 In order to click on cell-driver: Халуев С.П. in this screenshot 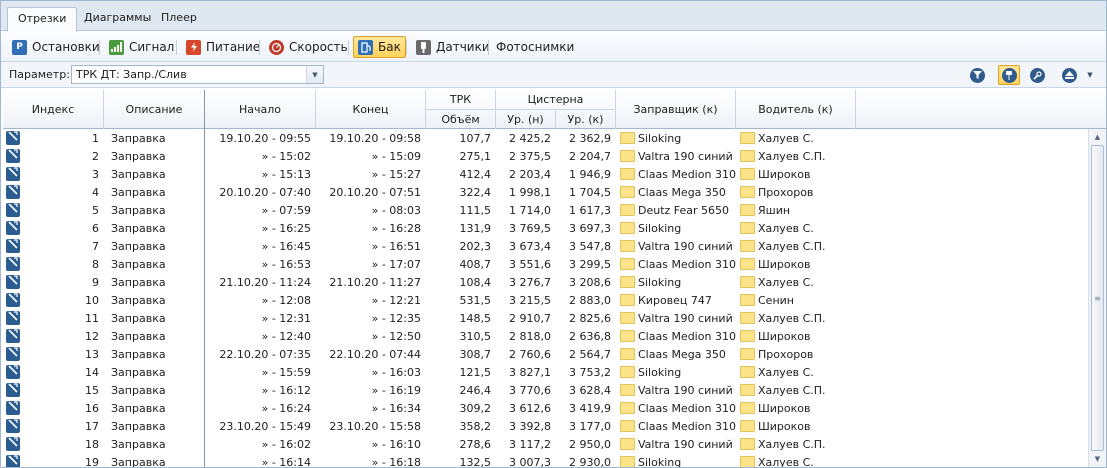, I will do `click(792, 156)`.